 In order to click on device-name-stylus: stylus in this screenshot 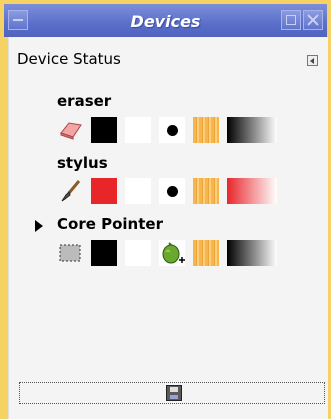, I will do `click(82, 163)`.